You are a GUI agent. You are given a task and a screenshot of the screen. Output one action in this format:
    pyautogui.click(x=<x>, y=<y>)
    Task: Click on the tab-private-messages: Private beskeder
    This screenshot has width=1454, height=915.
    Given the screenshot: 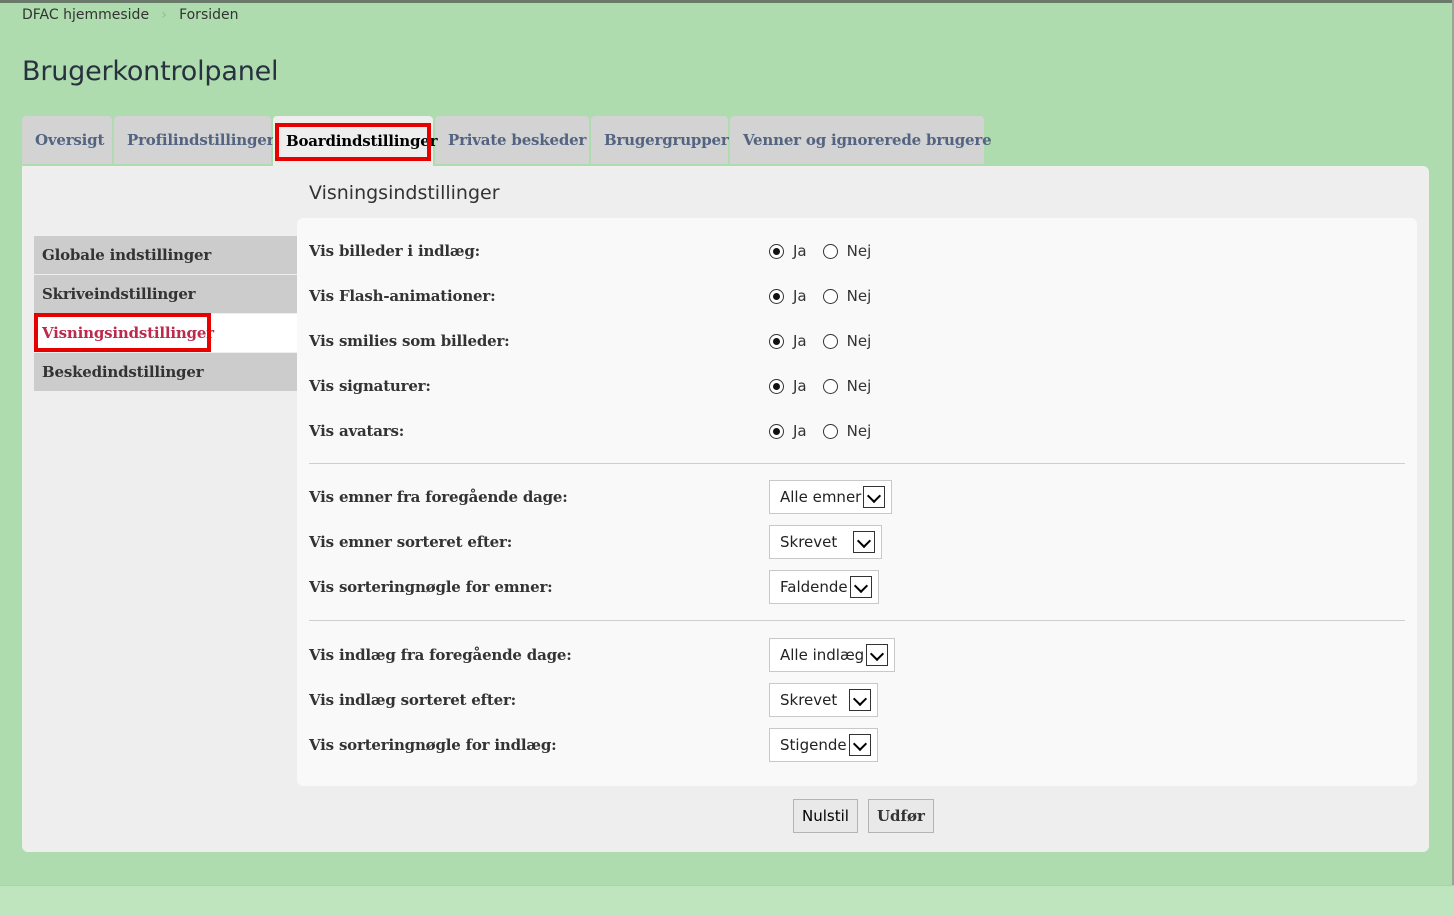 What is the action you would take?
    pyautogui.click(x=512, y=140)
    